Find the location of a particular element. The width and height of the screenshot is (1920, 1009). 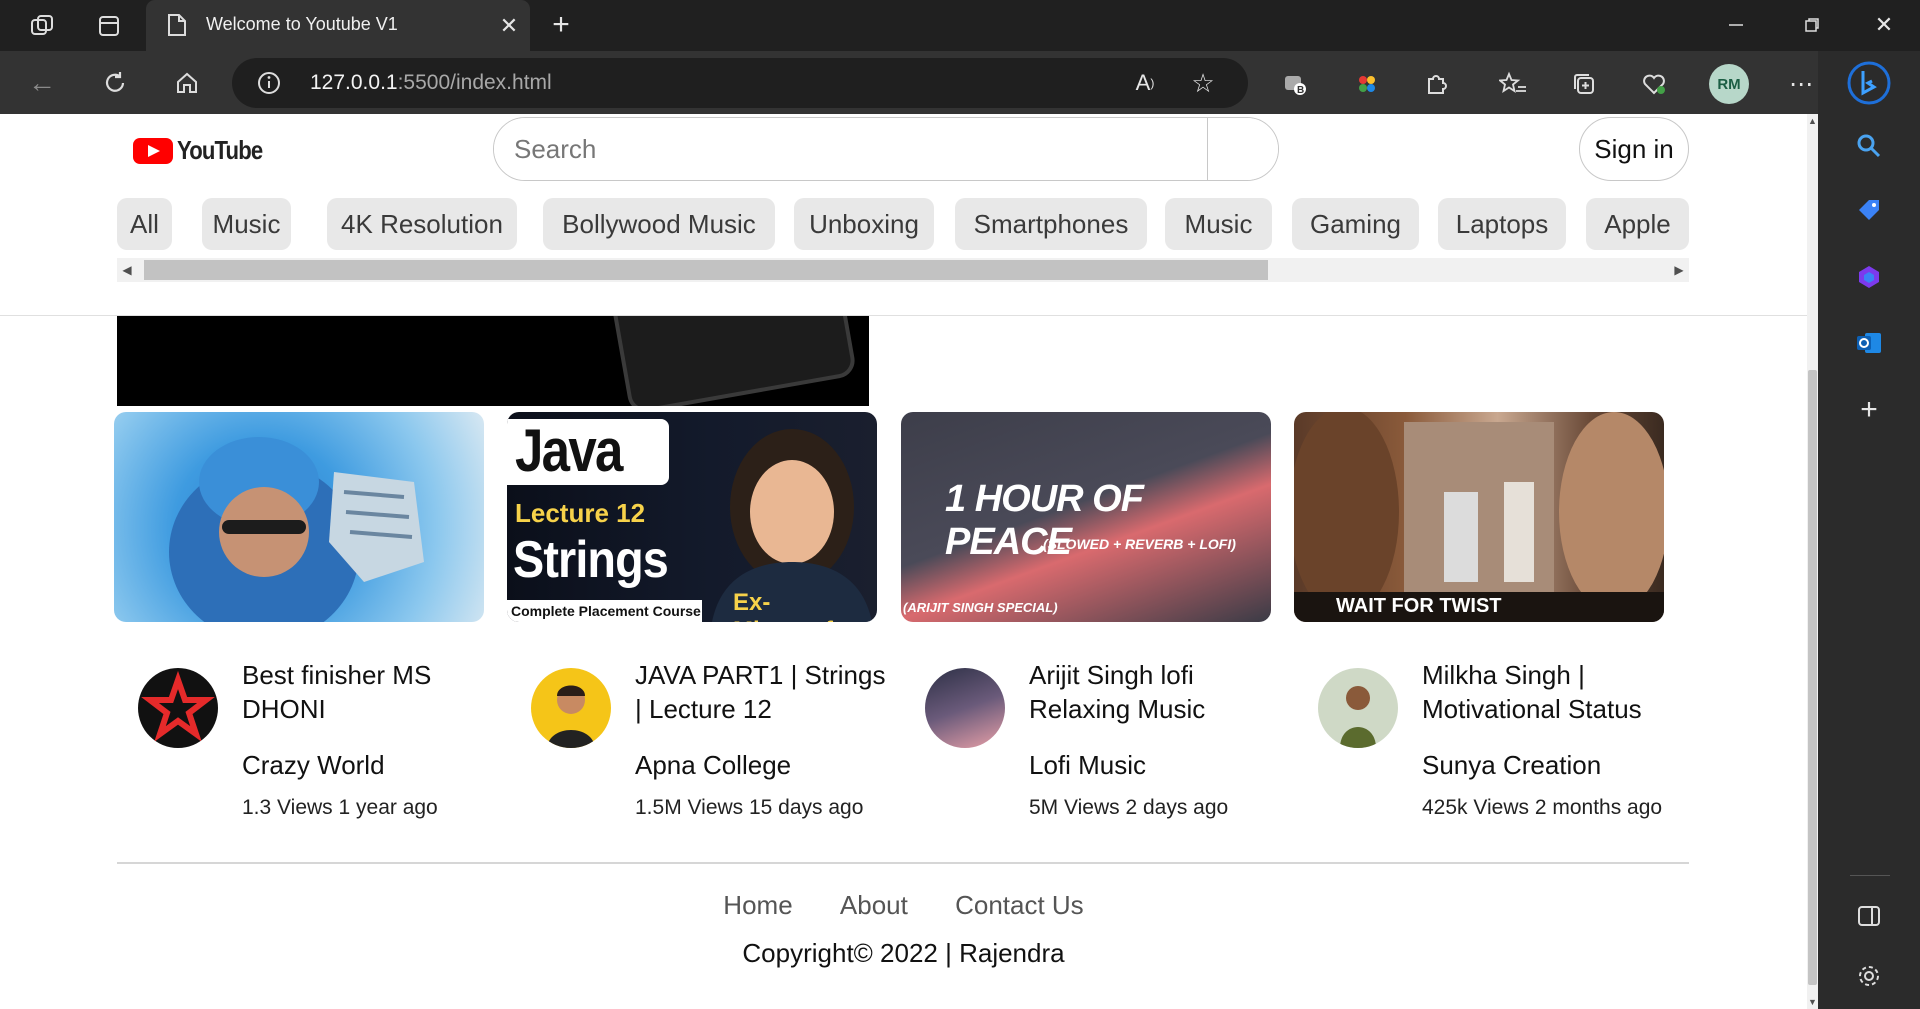

youtube-logo: YouTube is located at coordinates (205, 150).